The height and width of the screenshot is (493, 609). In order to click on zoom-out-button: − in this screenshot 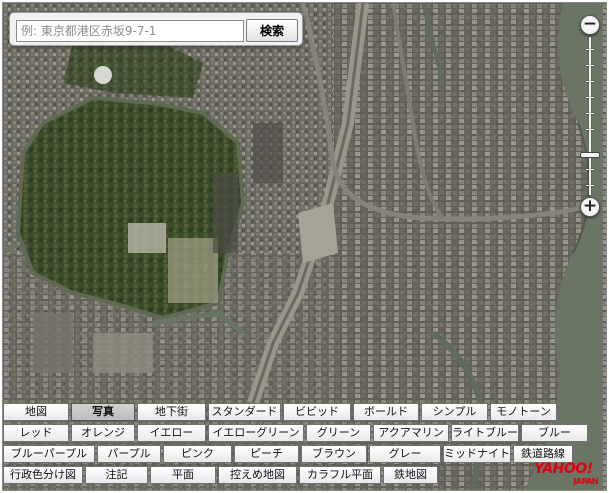, I will do `click(590, 25)`.